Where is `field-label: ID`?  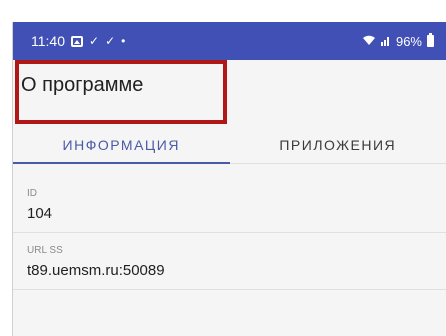
field-label: ID is located at coordinates (32, 193).